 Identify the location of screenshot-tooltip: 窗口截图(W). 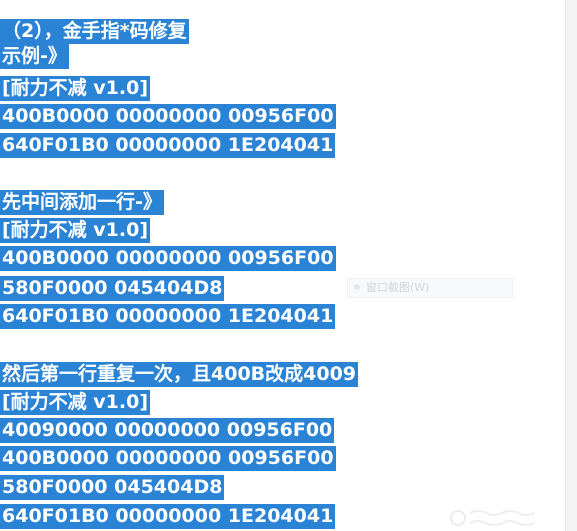
(430, 288).